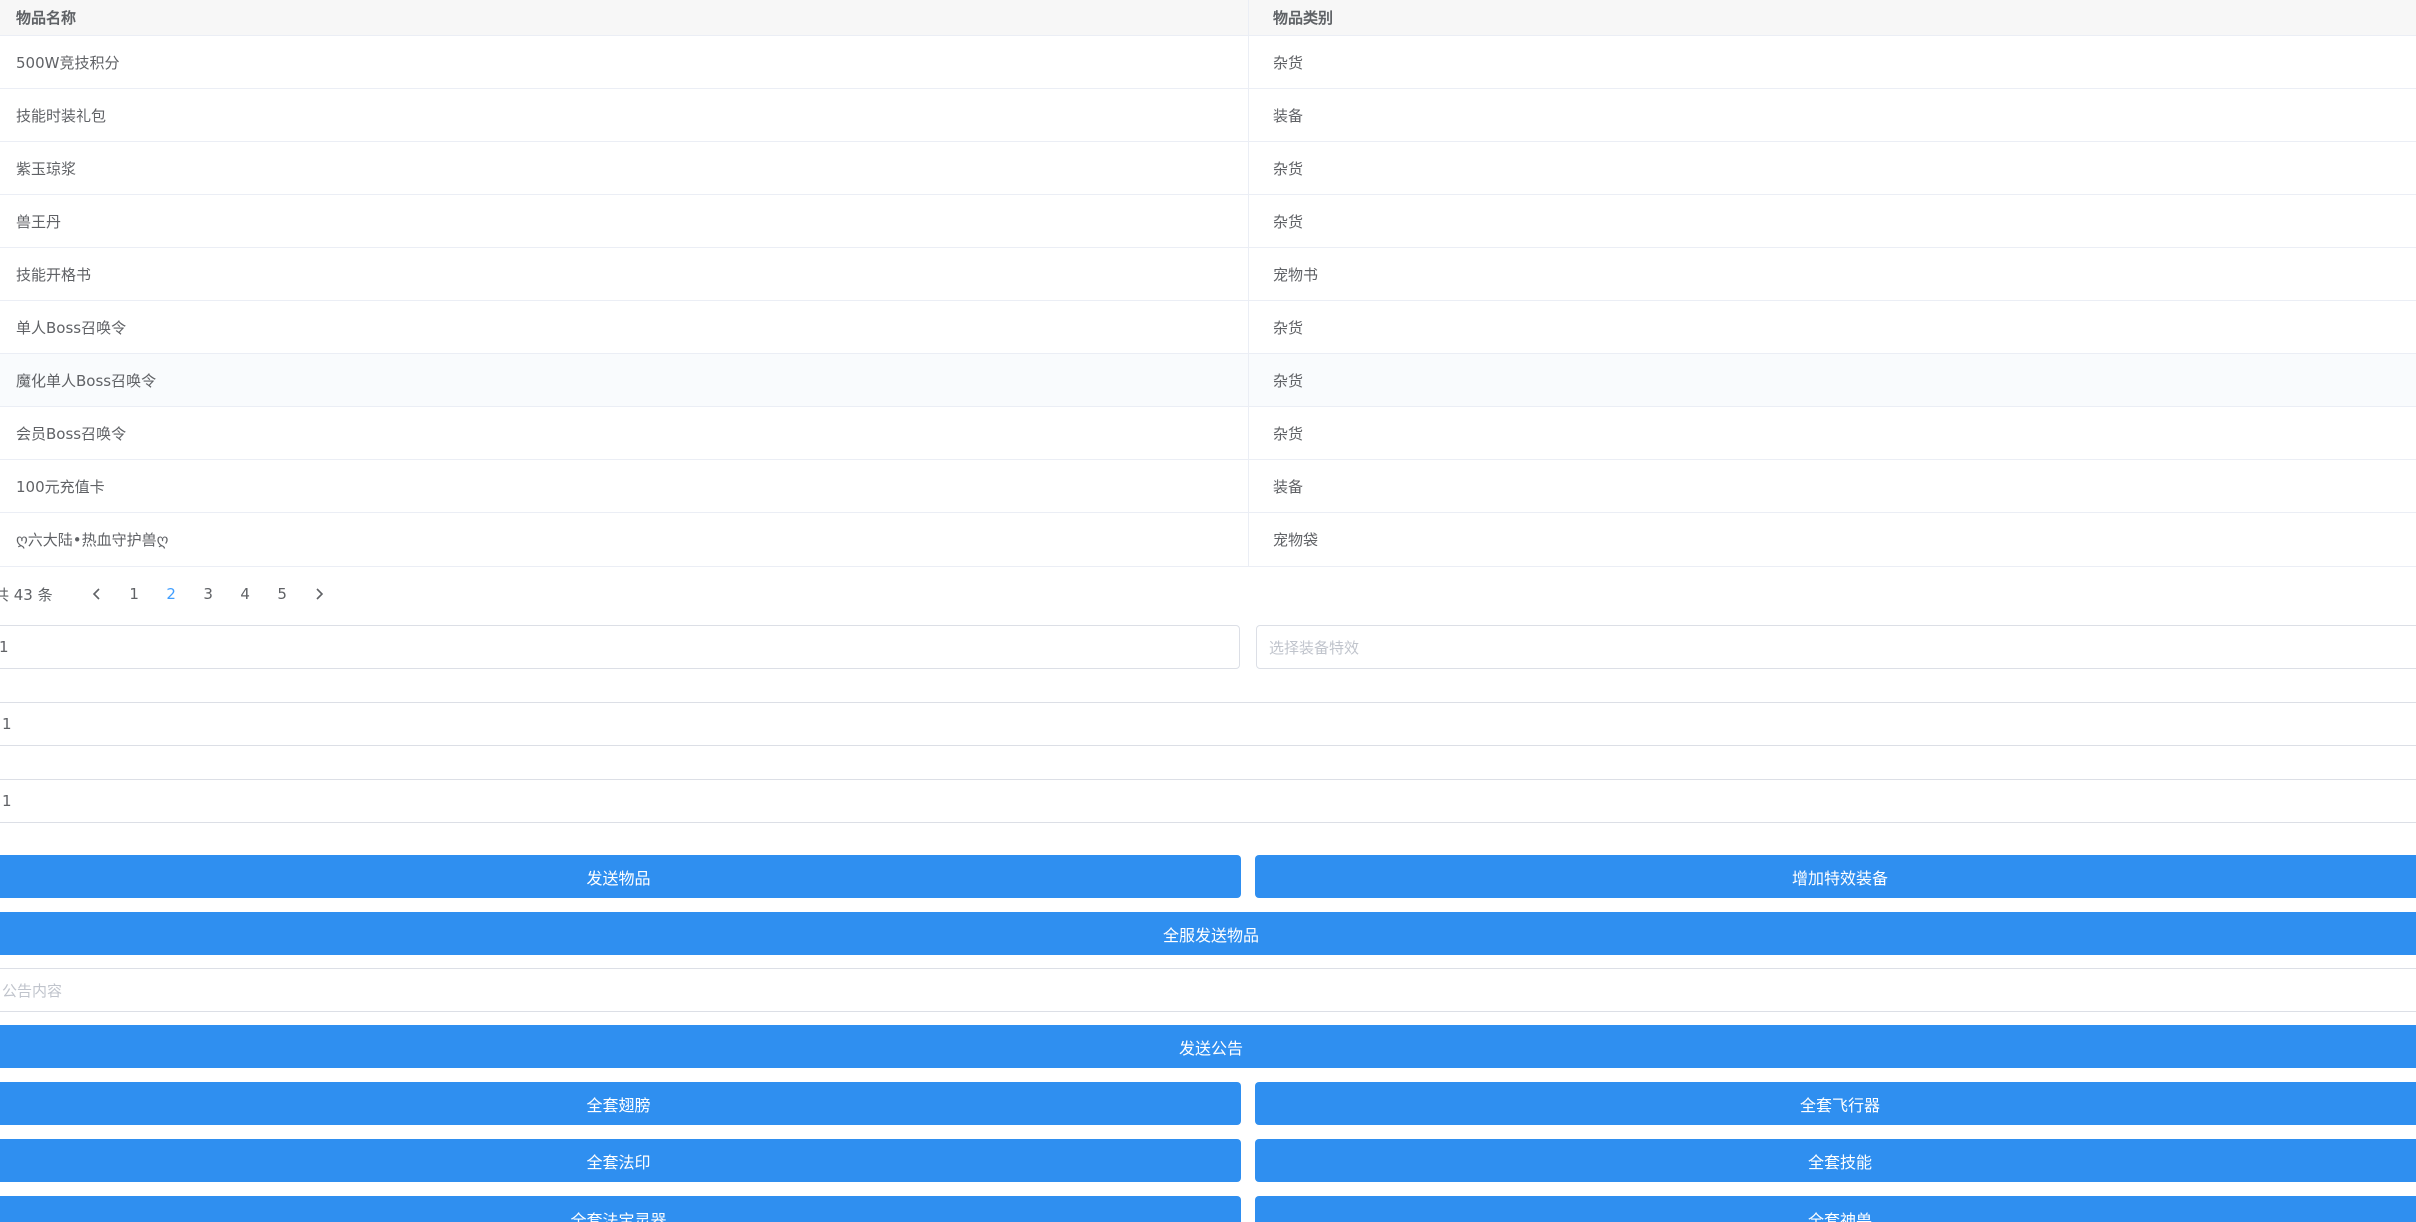 This screenshot has width=2416, height=1222. I want to click on prev-page-button, so click(97, 594).